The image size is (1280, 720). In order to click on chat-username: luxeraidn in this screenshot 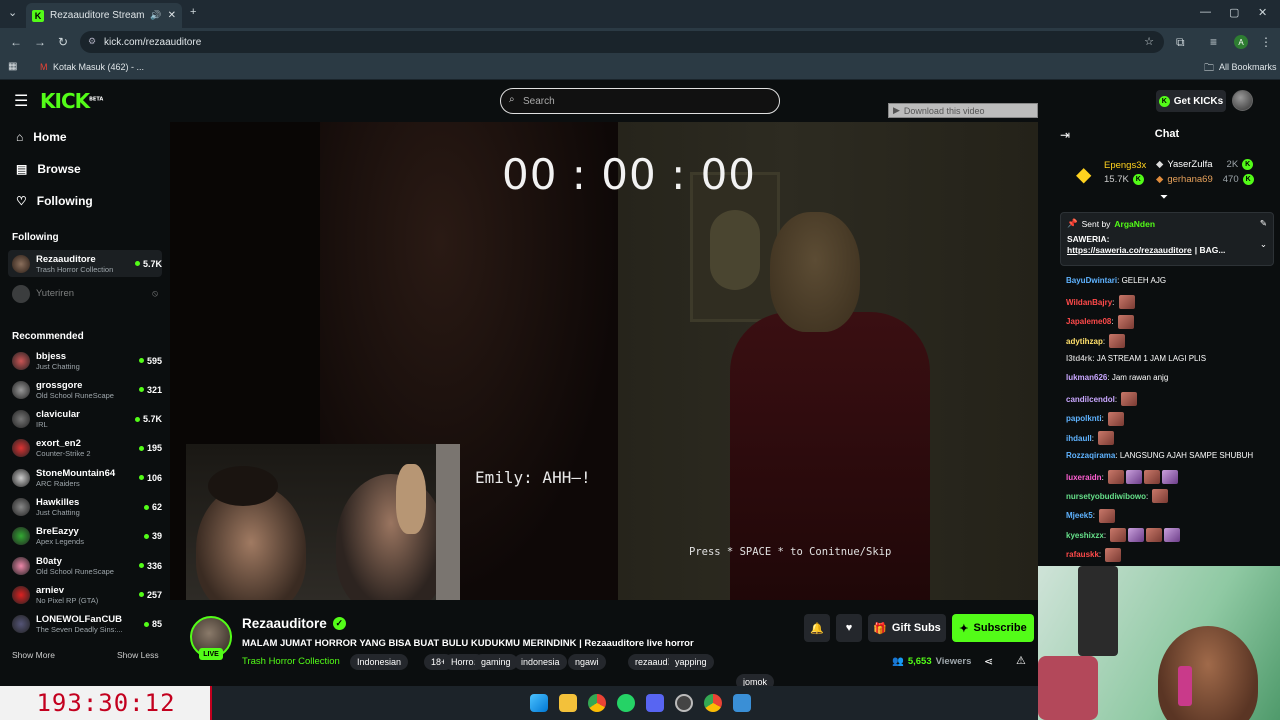, I will do `click(1084, 477)`.